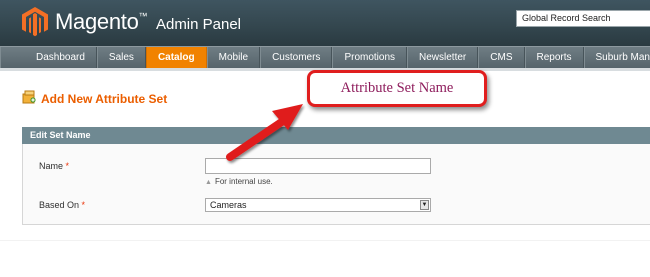 Image resolution: width=650 pixels, height=277 pixels. What do you see at coordinates (336, 135) in the screenshot?
I see `section-header: Edit Set Name` at bounding box center [336, 135].